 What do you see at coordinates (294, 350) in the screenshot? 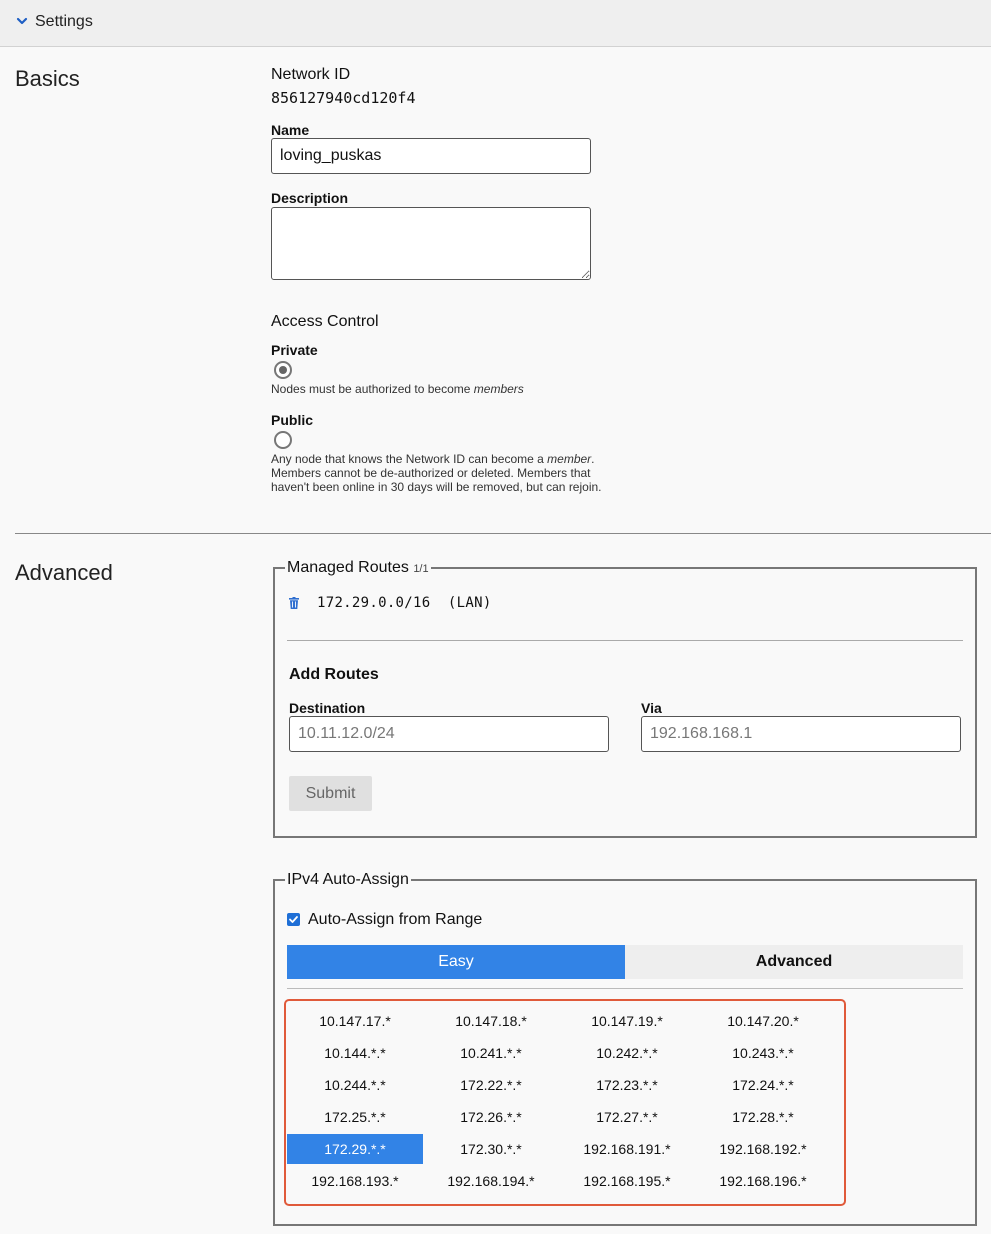
I see `private-label: Private` at bounding box center [294, 350].